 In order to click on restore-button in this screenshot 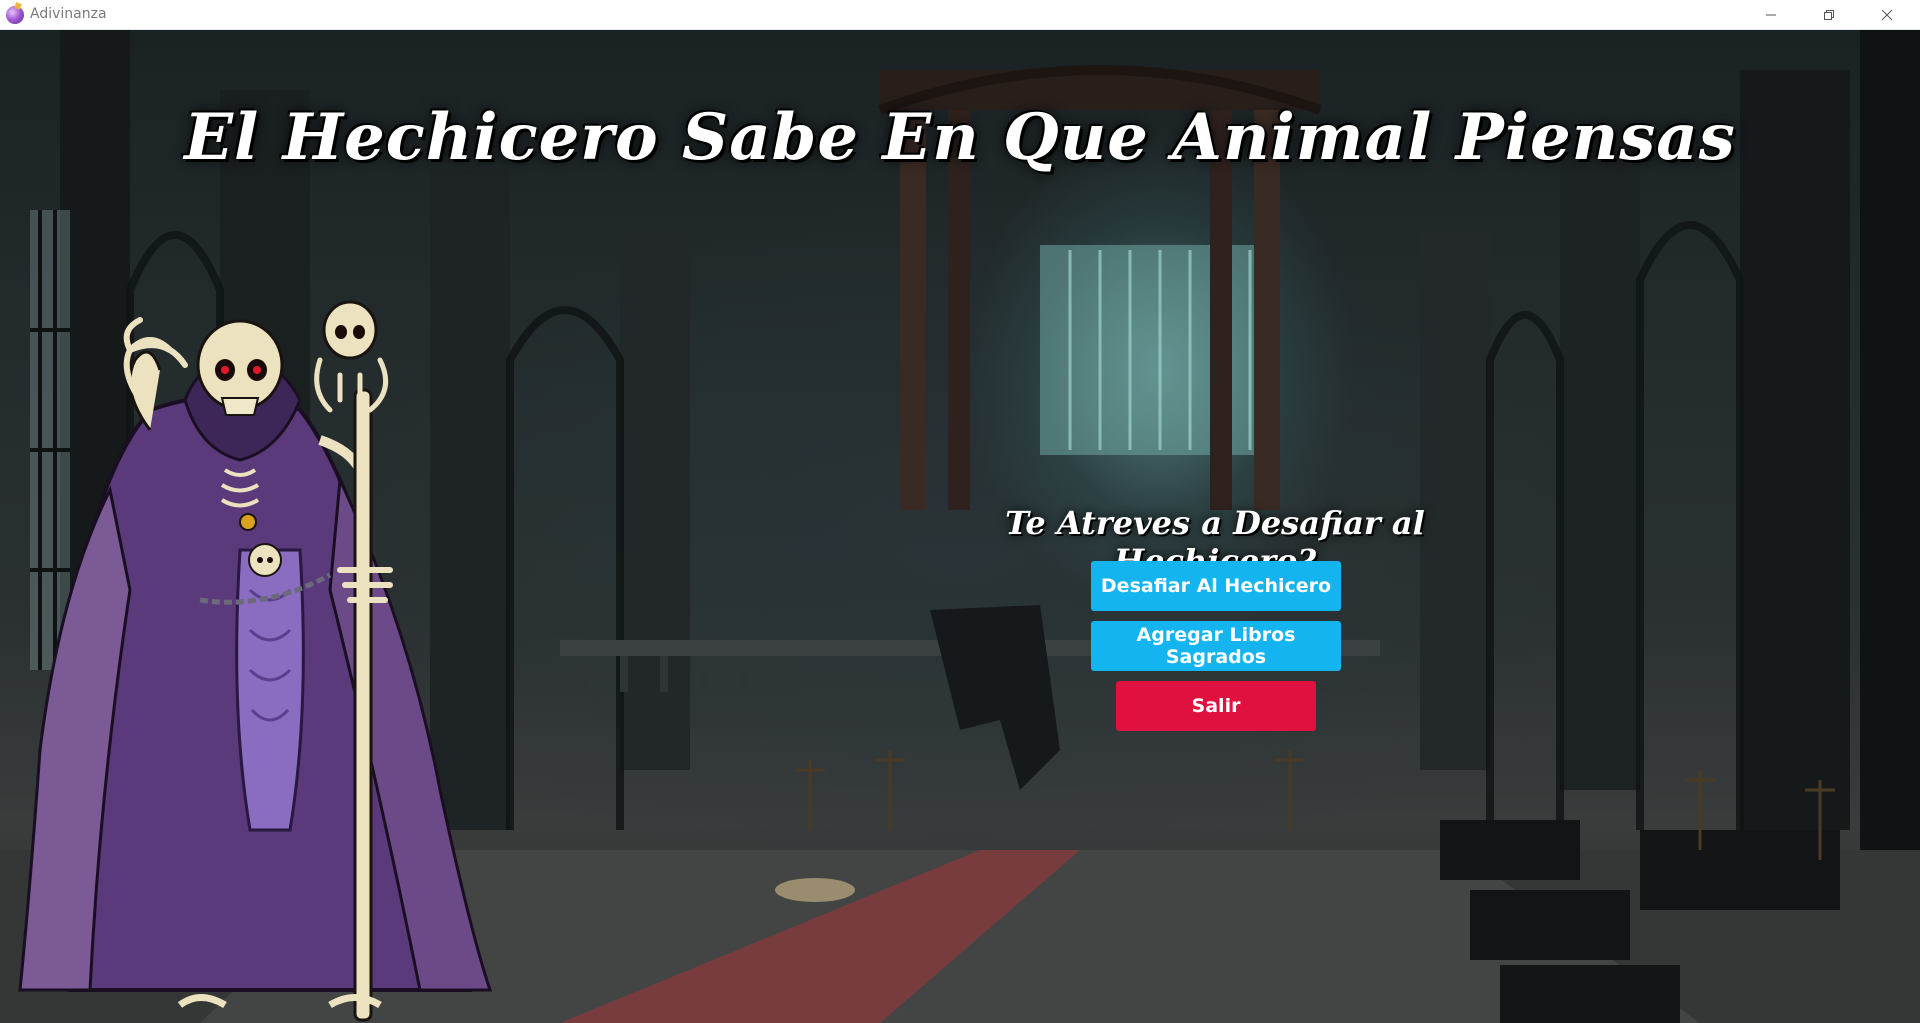, I will do `click(1829, 14)`.